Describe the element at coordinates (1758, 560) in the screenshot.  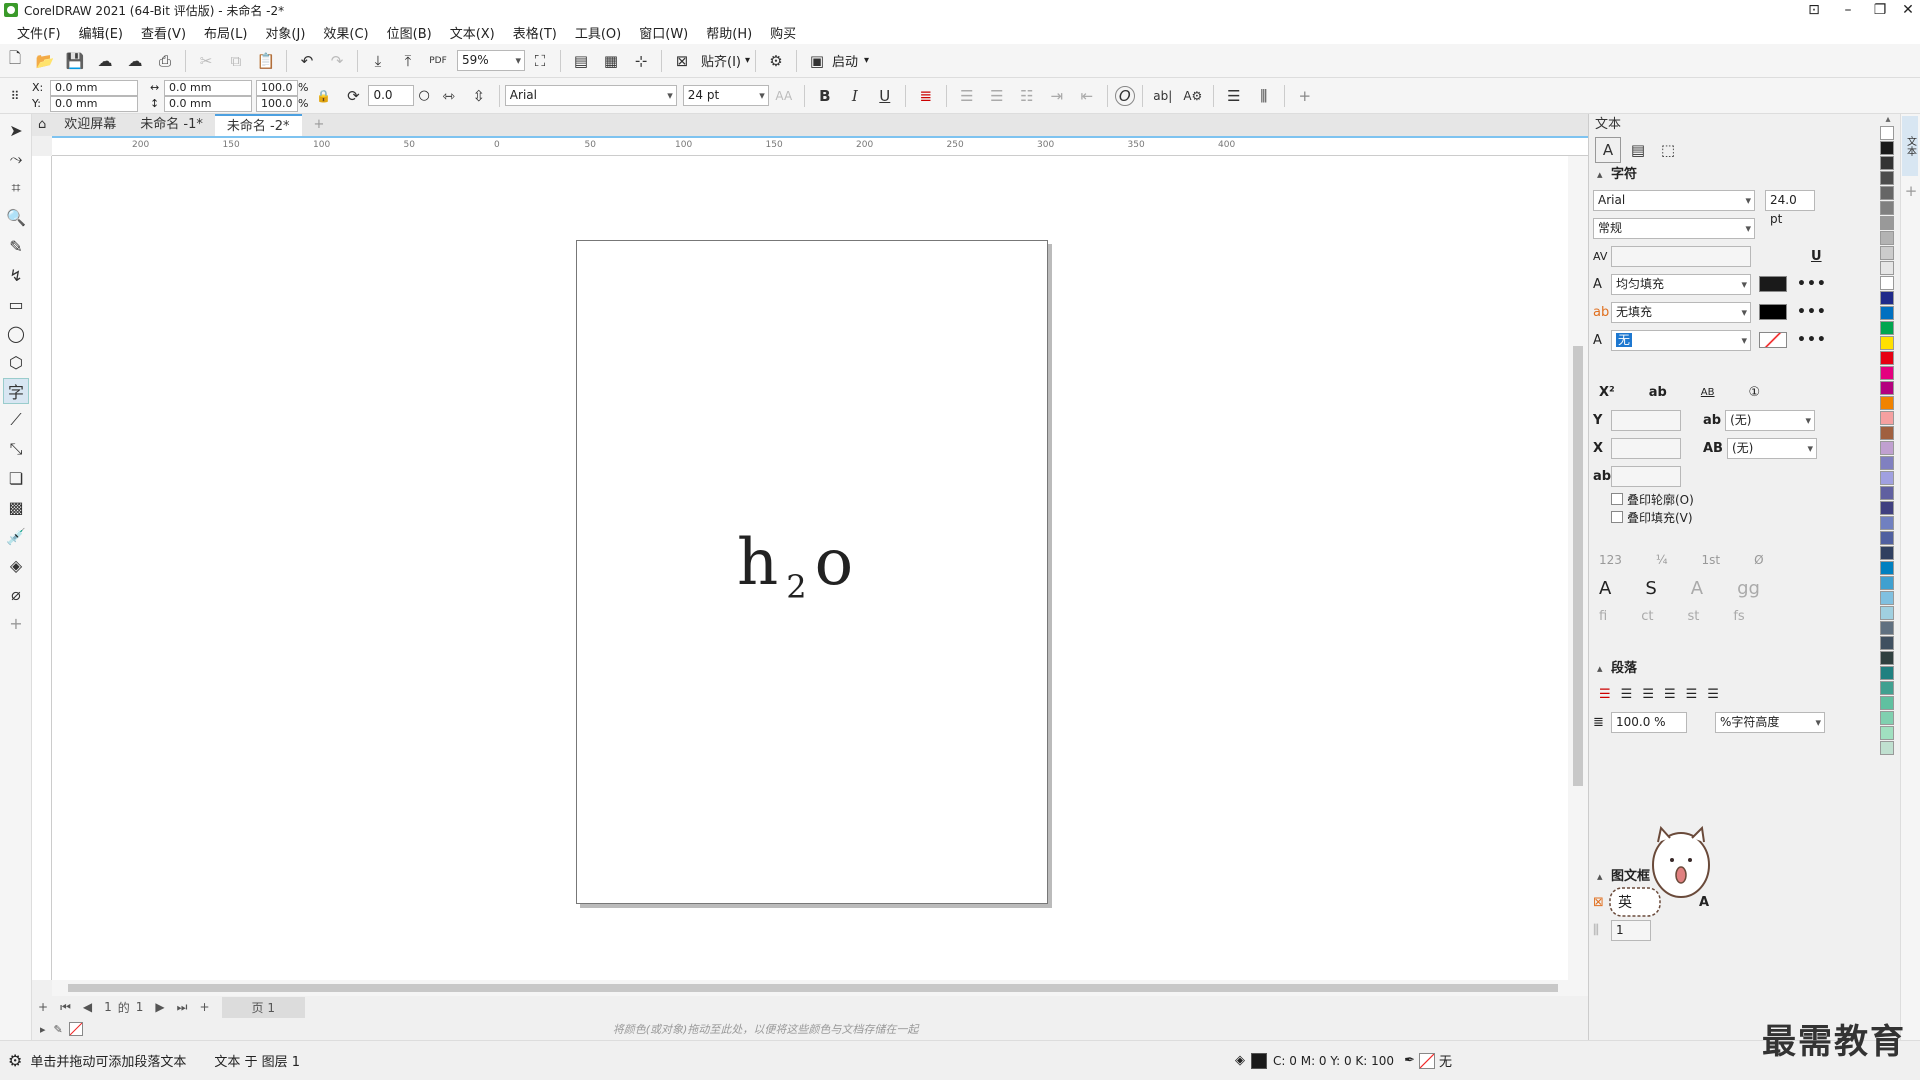
I see `slashed-zero-icon: Ø` at that location.